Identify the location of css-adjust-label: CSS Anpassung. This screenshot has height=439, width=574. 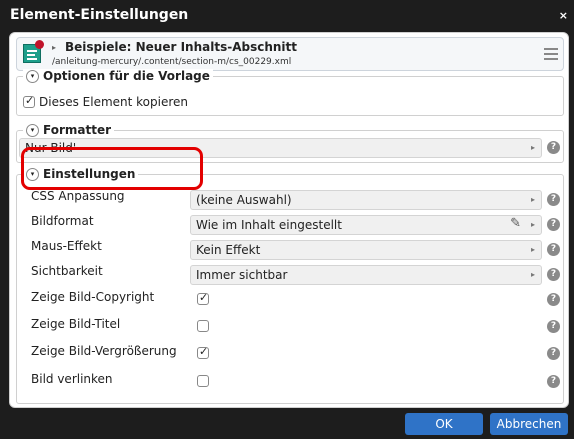
(78, 196).